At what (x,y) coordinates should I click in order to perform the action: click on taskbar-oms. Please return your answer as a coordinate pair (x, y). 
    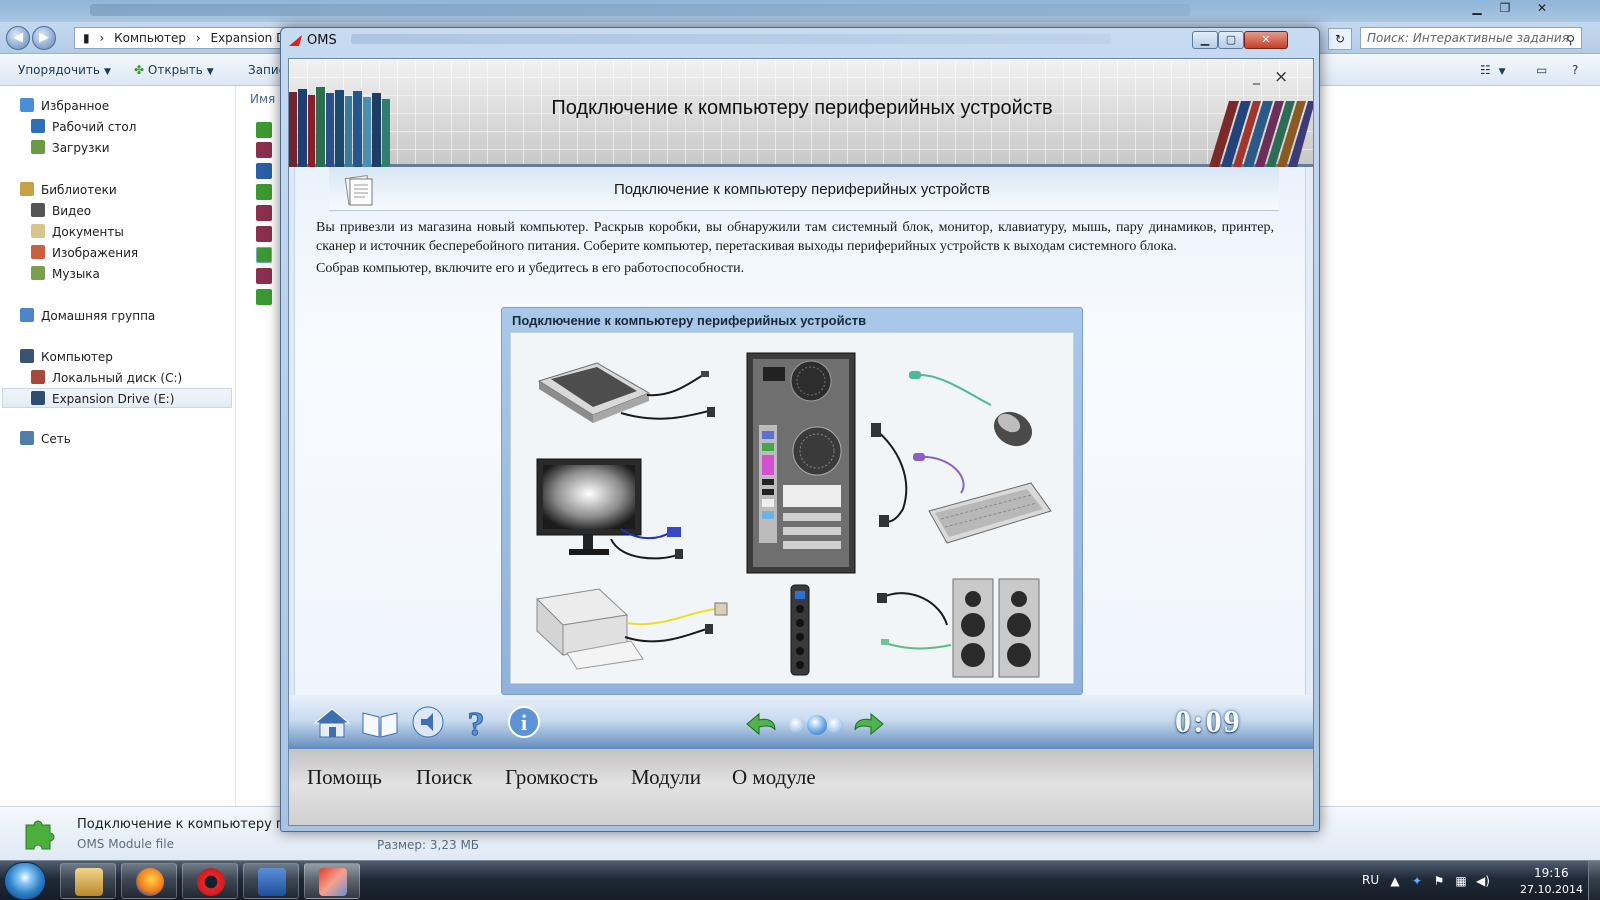
    Looking at the image, I should click on (332, 881).